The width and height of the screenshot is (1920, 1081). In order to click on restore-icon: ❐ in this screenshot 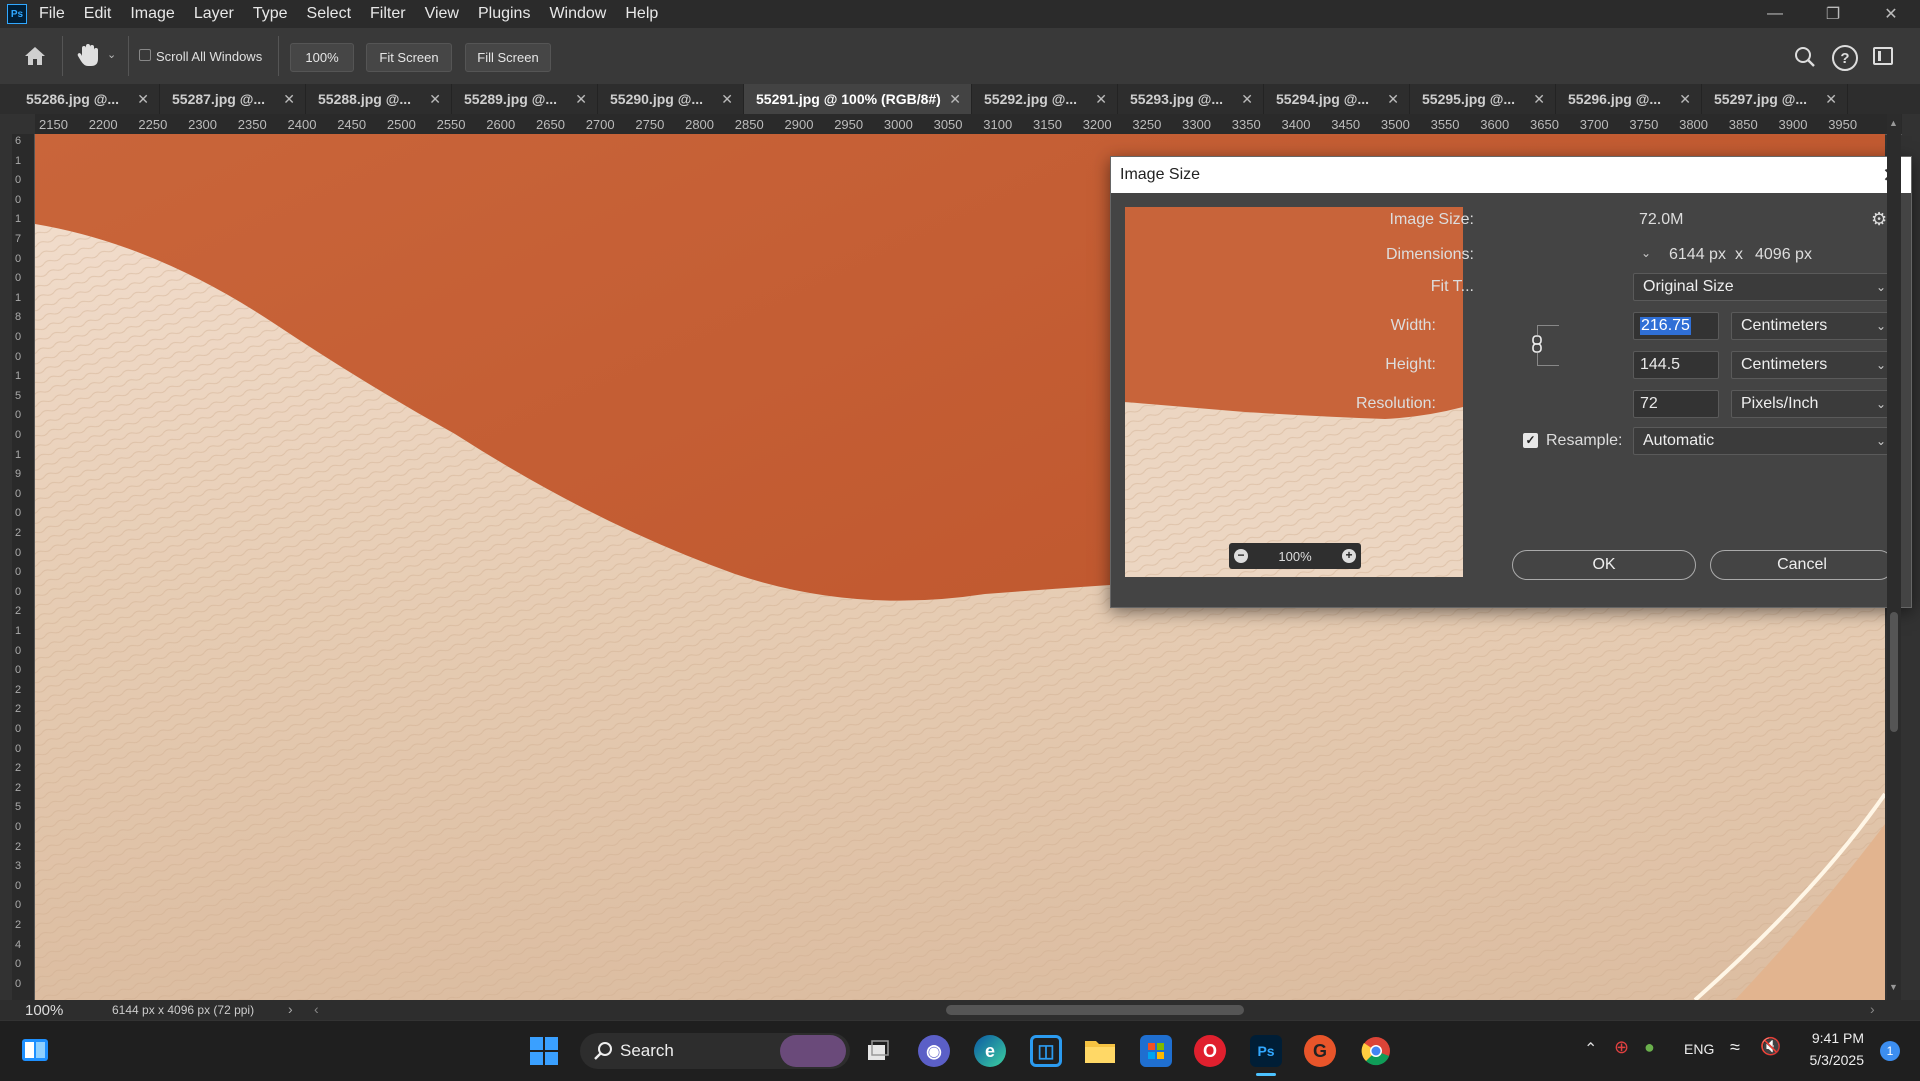, I will do `click(1833, 14)`.